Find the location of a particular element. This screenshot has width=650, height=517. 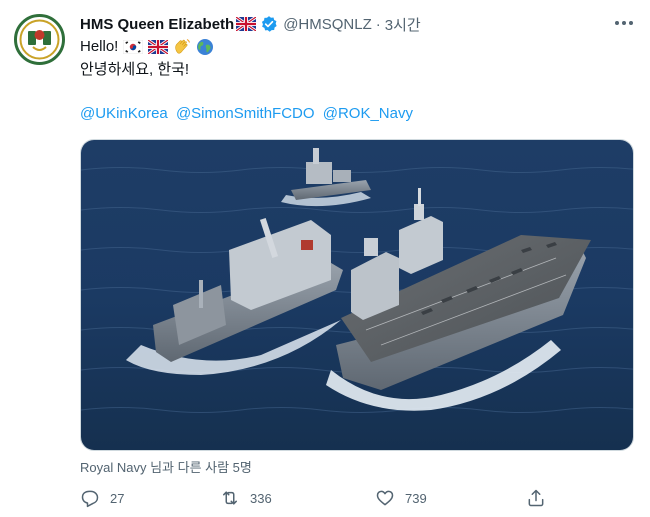

timestamp: 3시간 is located at coordinates (403, 24).